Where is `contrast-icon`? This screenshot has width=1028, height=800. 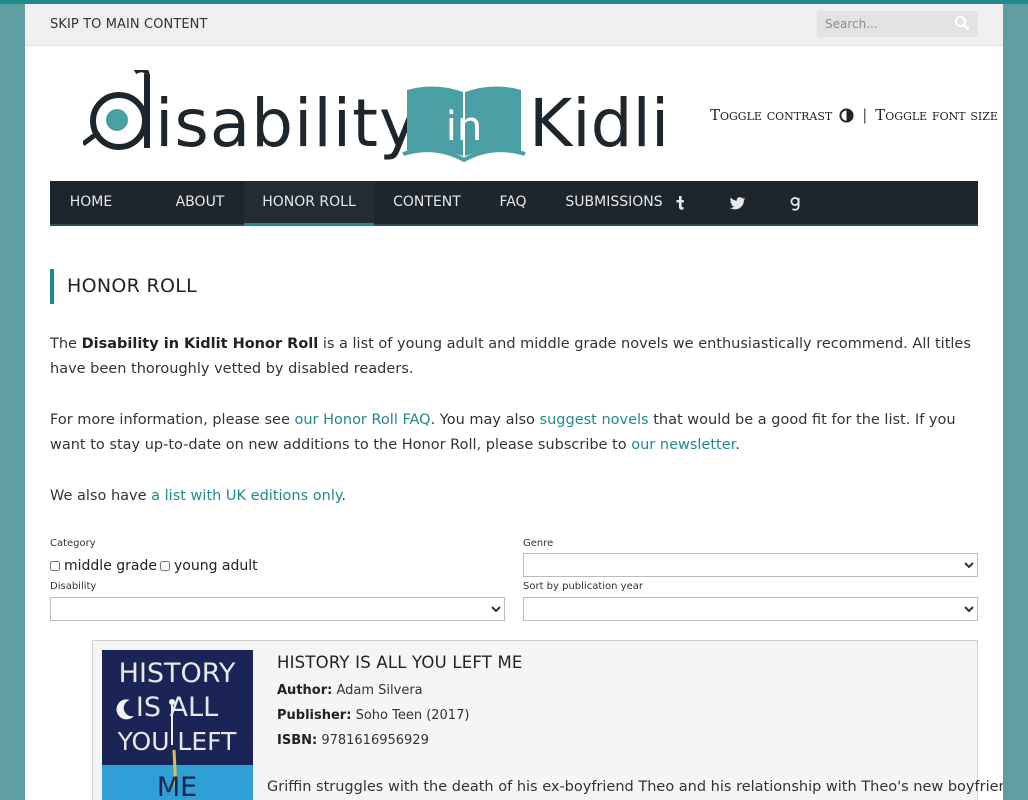
contrast-icon is located at coordinates (846, 115).